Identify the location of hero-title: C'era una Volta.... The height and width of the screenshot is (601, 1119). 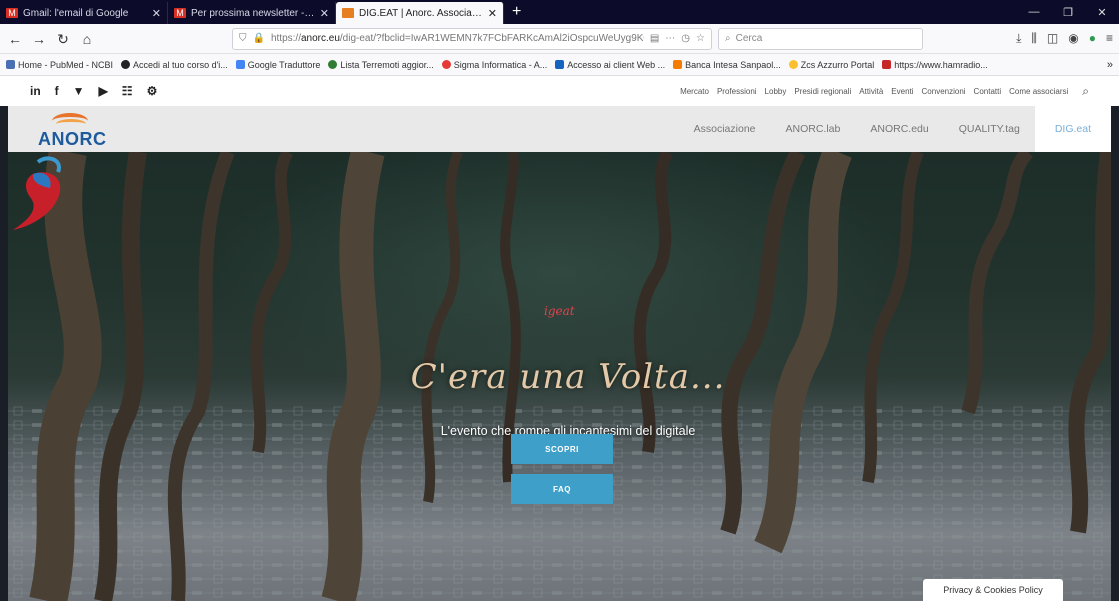
(568, 377).